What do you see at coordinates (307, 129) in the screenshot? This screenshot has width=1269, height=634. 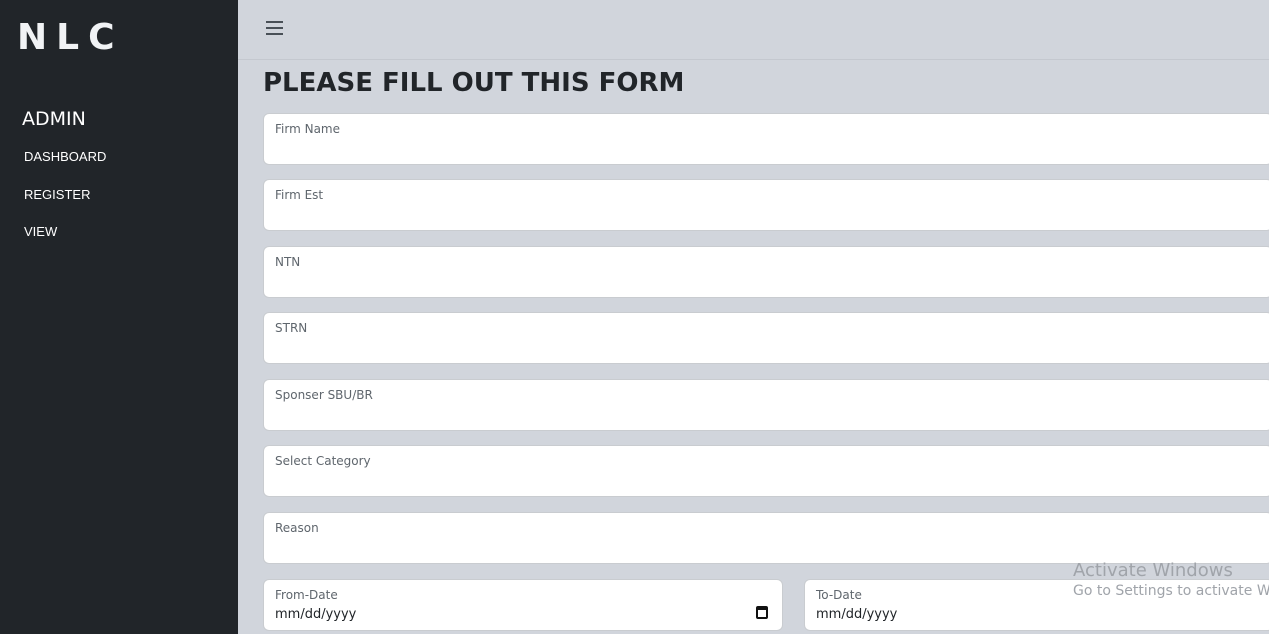 I see `firm-name-label: Firm Name` at bounding box center [307, 129].